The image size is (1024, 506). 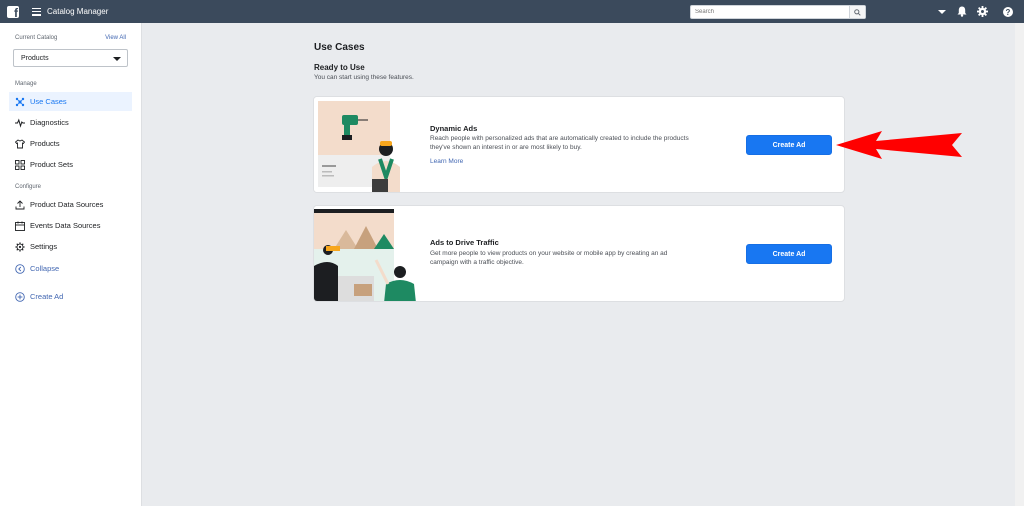 I want to click on card-description-line: campaign with a traffic objective., so click(x=477, y=262).